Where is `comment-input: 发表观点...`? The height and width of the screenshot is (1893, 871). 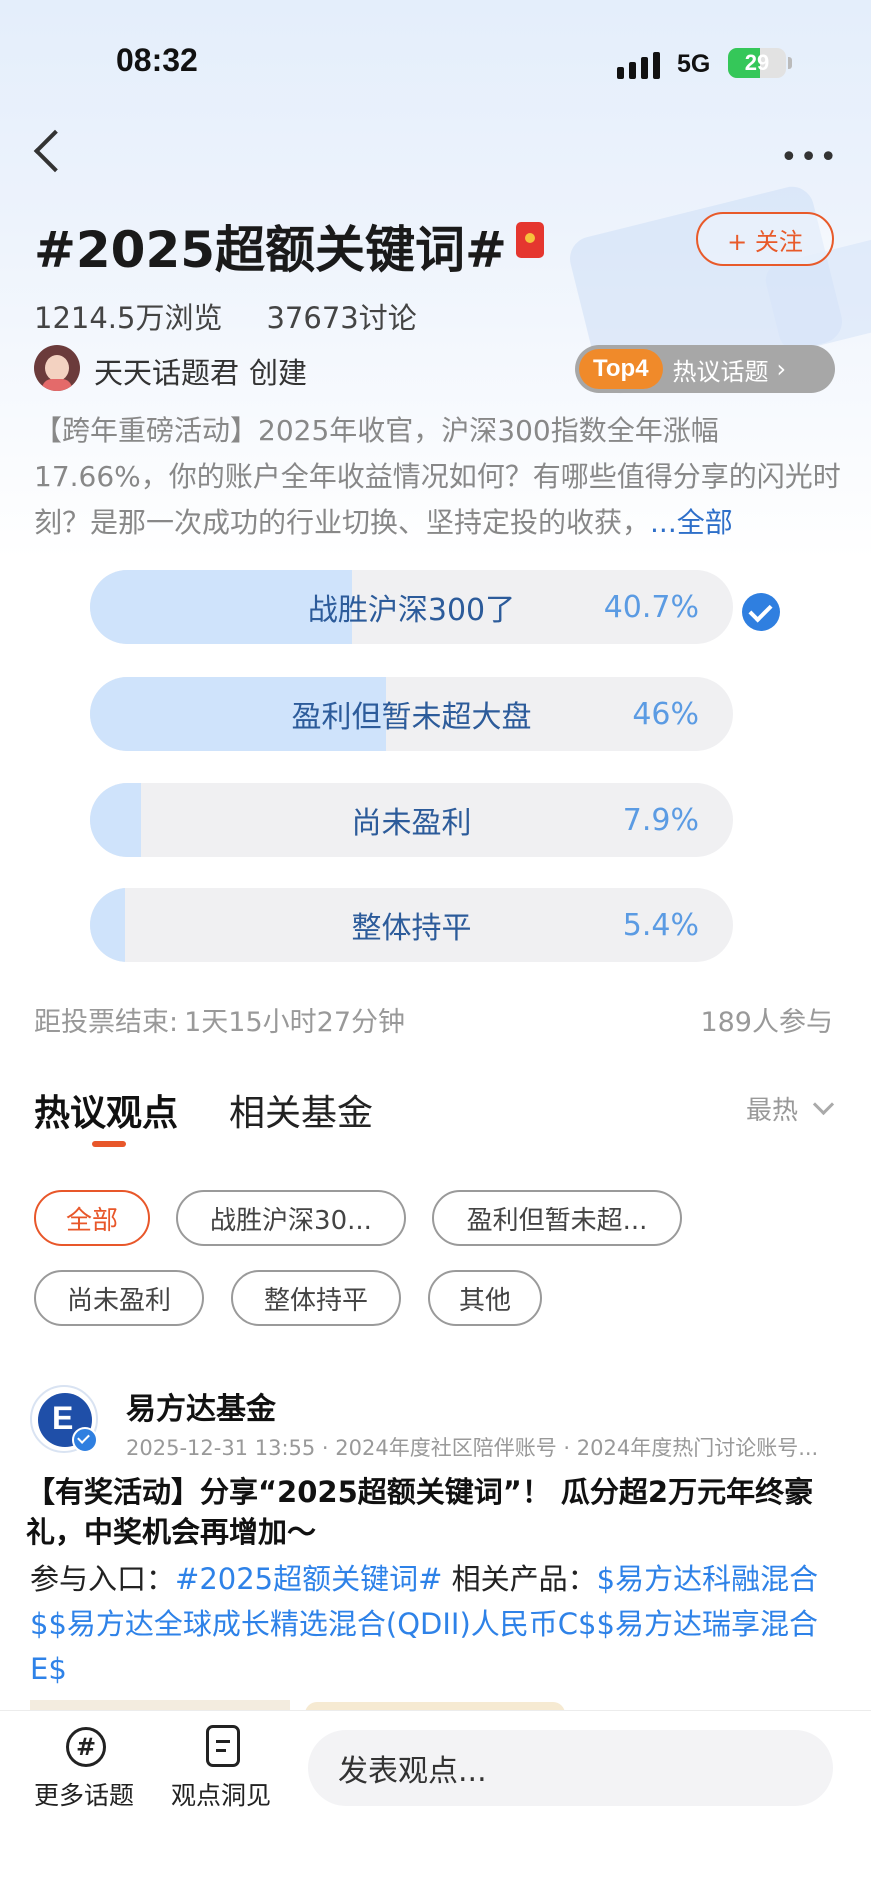
comment-input: 发表观点... is located at coordinates (570, 1768).